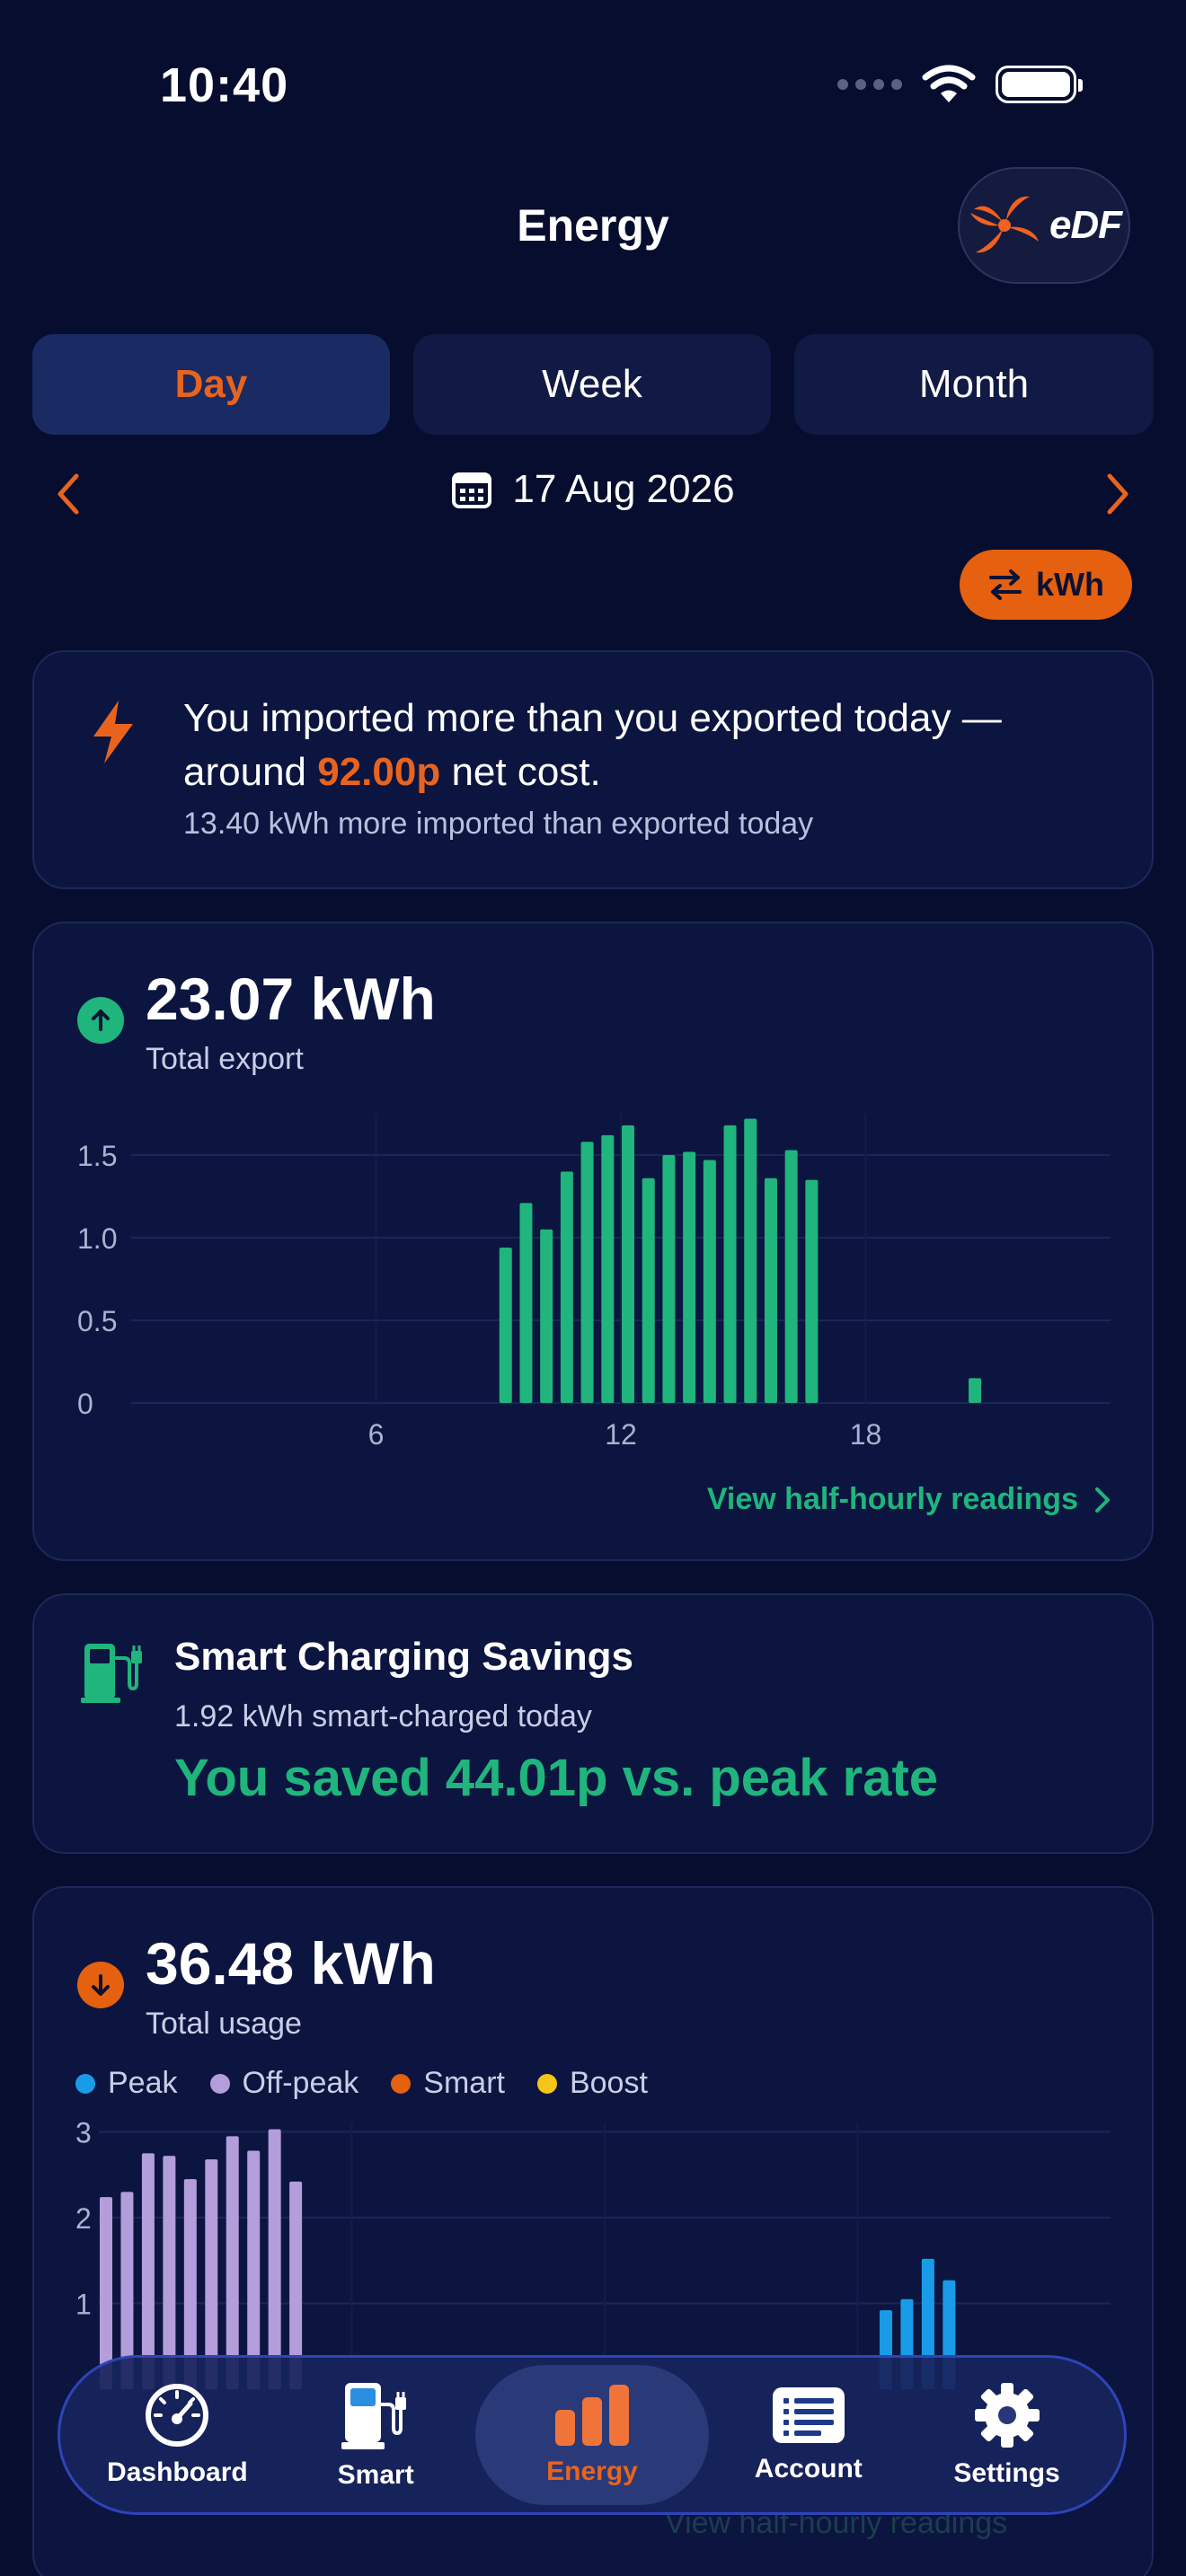 Image resolution: width=1186 pixels, height=2576 pixels. What do you see at coordinates (375, 2475) in the screenshot?
I see `tab-label: Smart` at bounding box center [375, 2475].